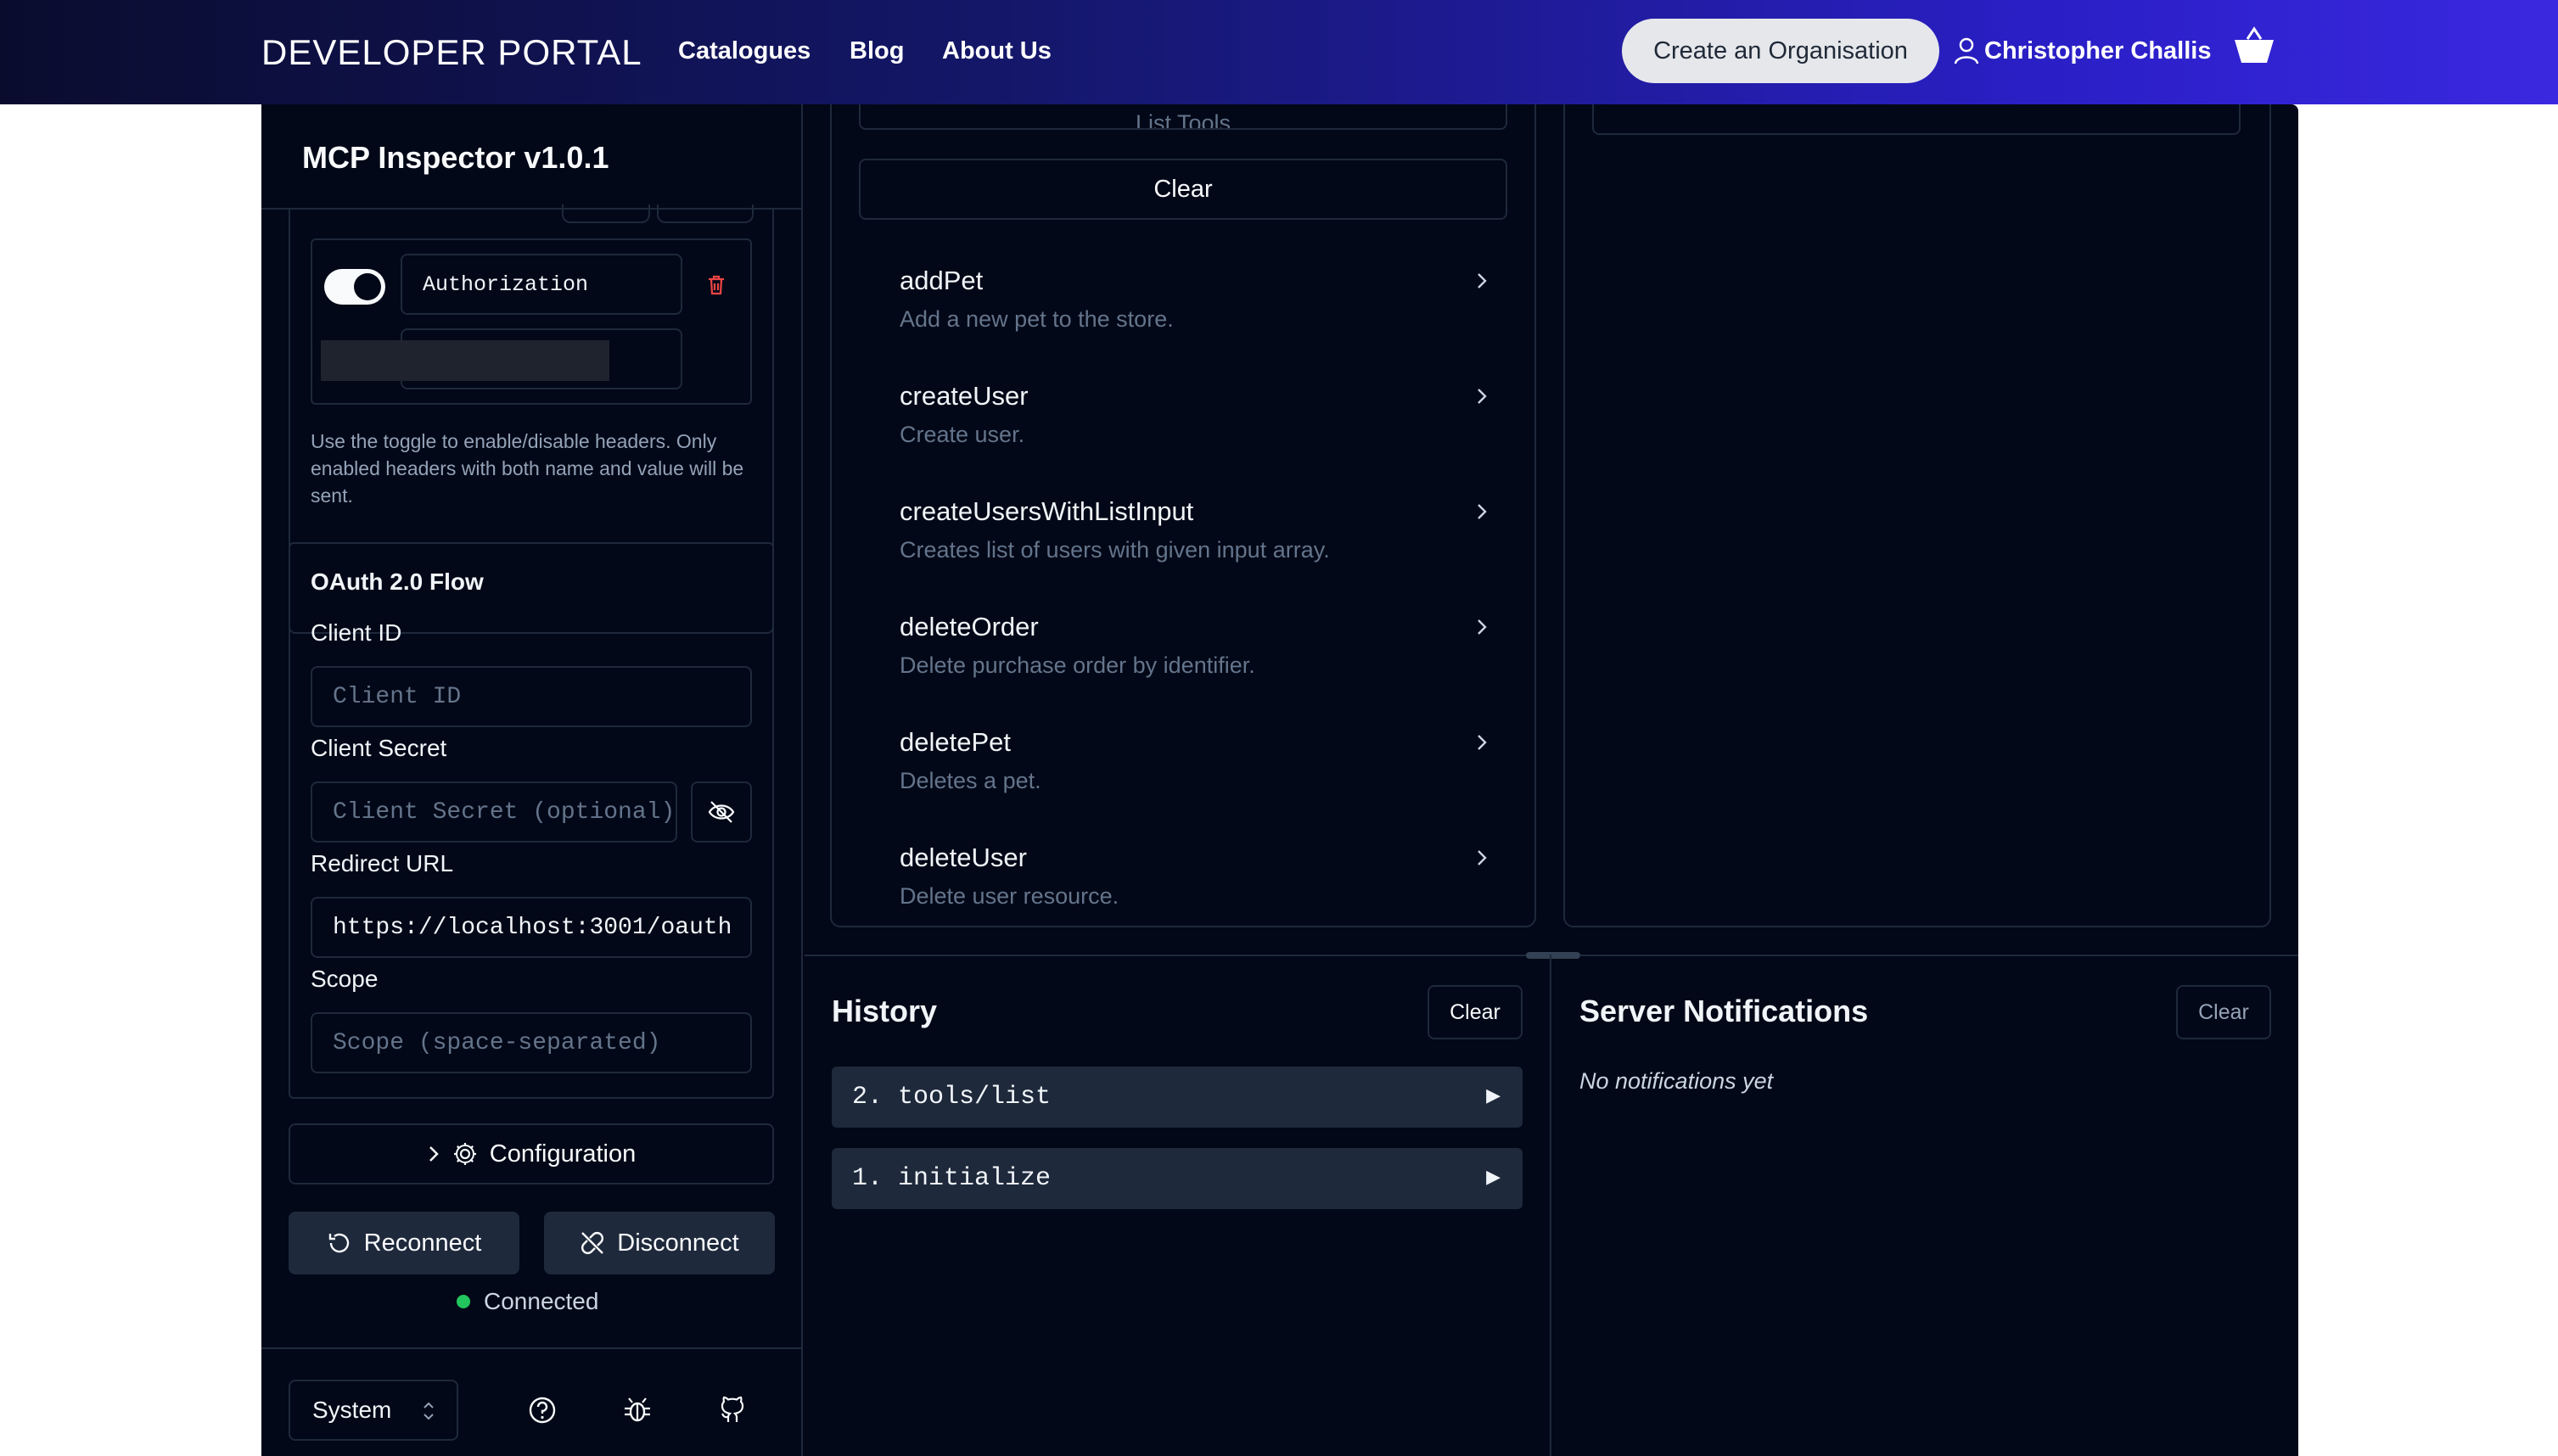 This screenshot has height=1456, width=2558. I want to click on configuration-toggle-button: Configuration, so click(531, 1153).